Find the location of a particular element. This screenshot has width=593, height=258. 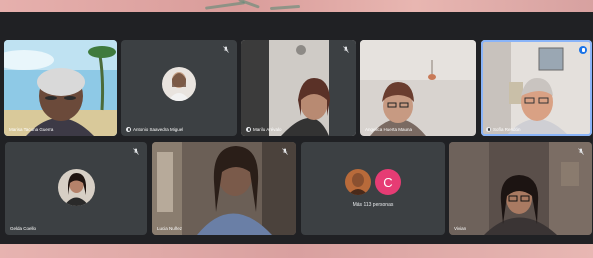

participant-tile: Marisa Tacuna Guerra is located at coordinates (60, 88).